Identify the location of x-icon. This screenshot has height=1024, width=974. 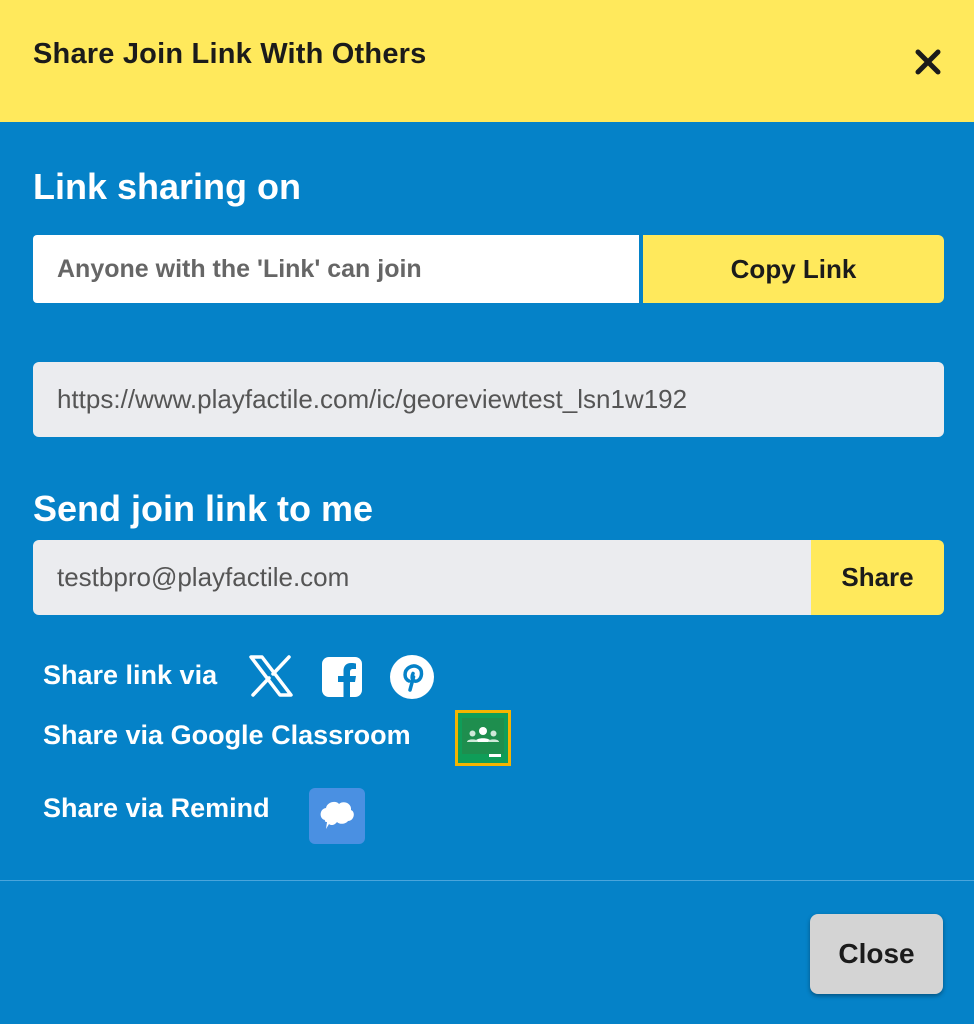
(271, 676).